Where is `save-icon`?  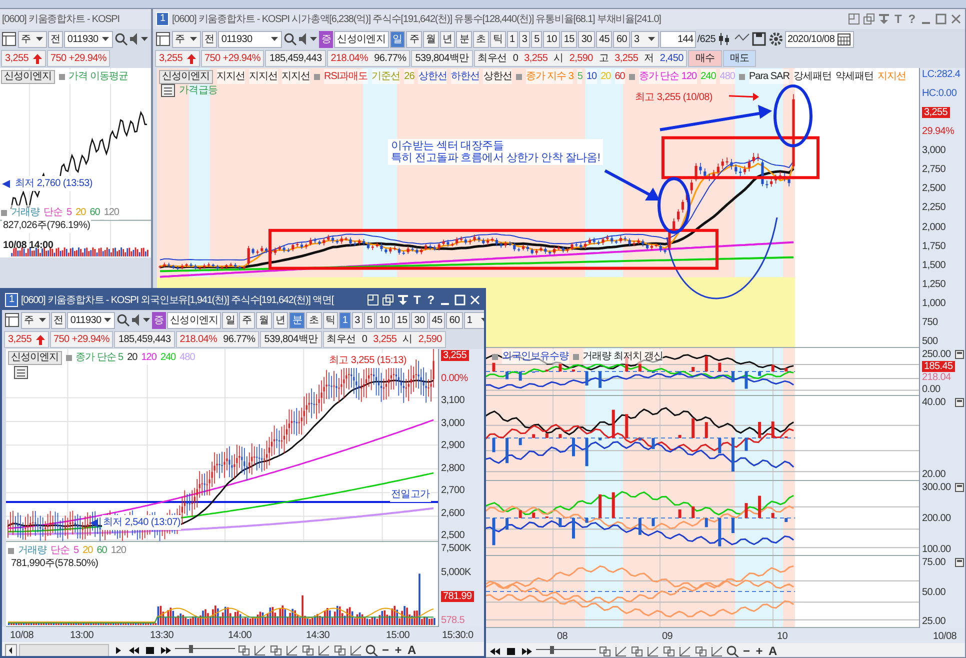
save-icon is located at coordinates (758, 39).